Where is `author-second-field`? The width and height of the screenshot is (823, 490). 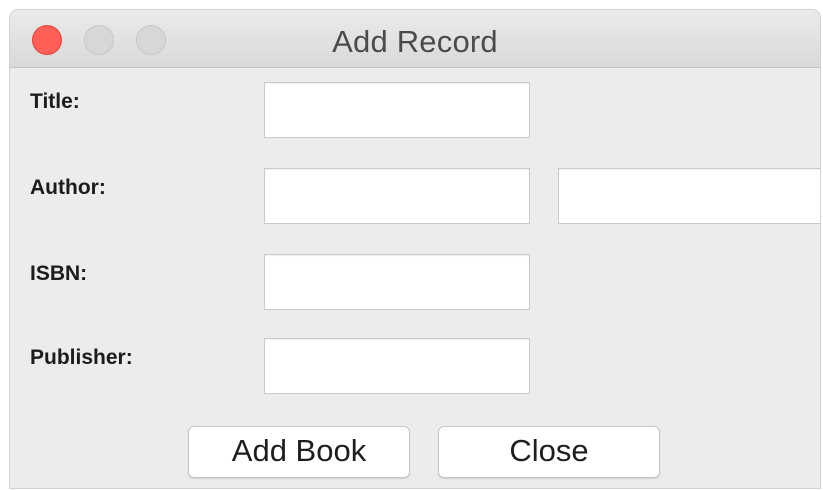 author-second-field is located at coordinates (689, 196).